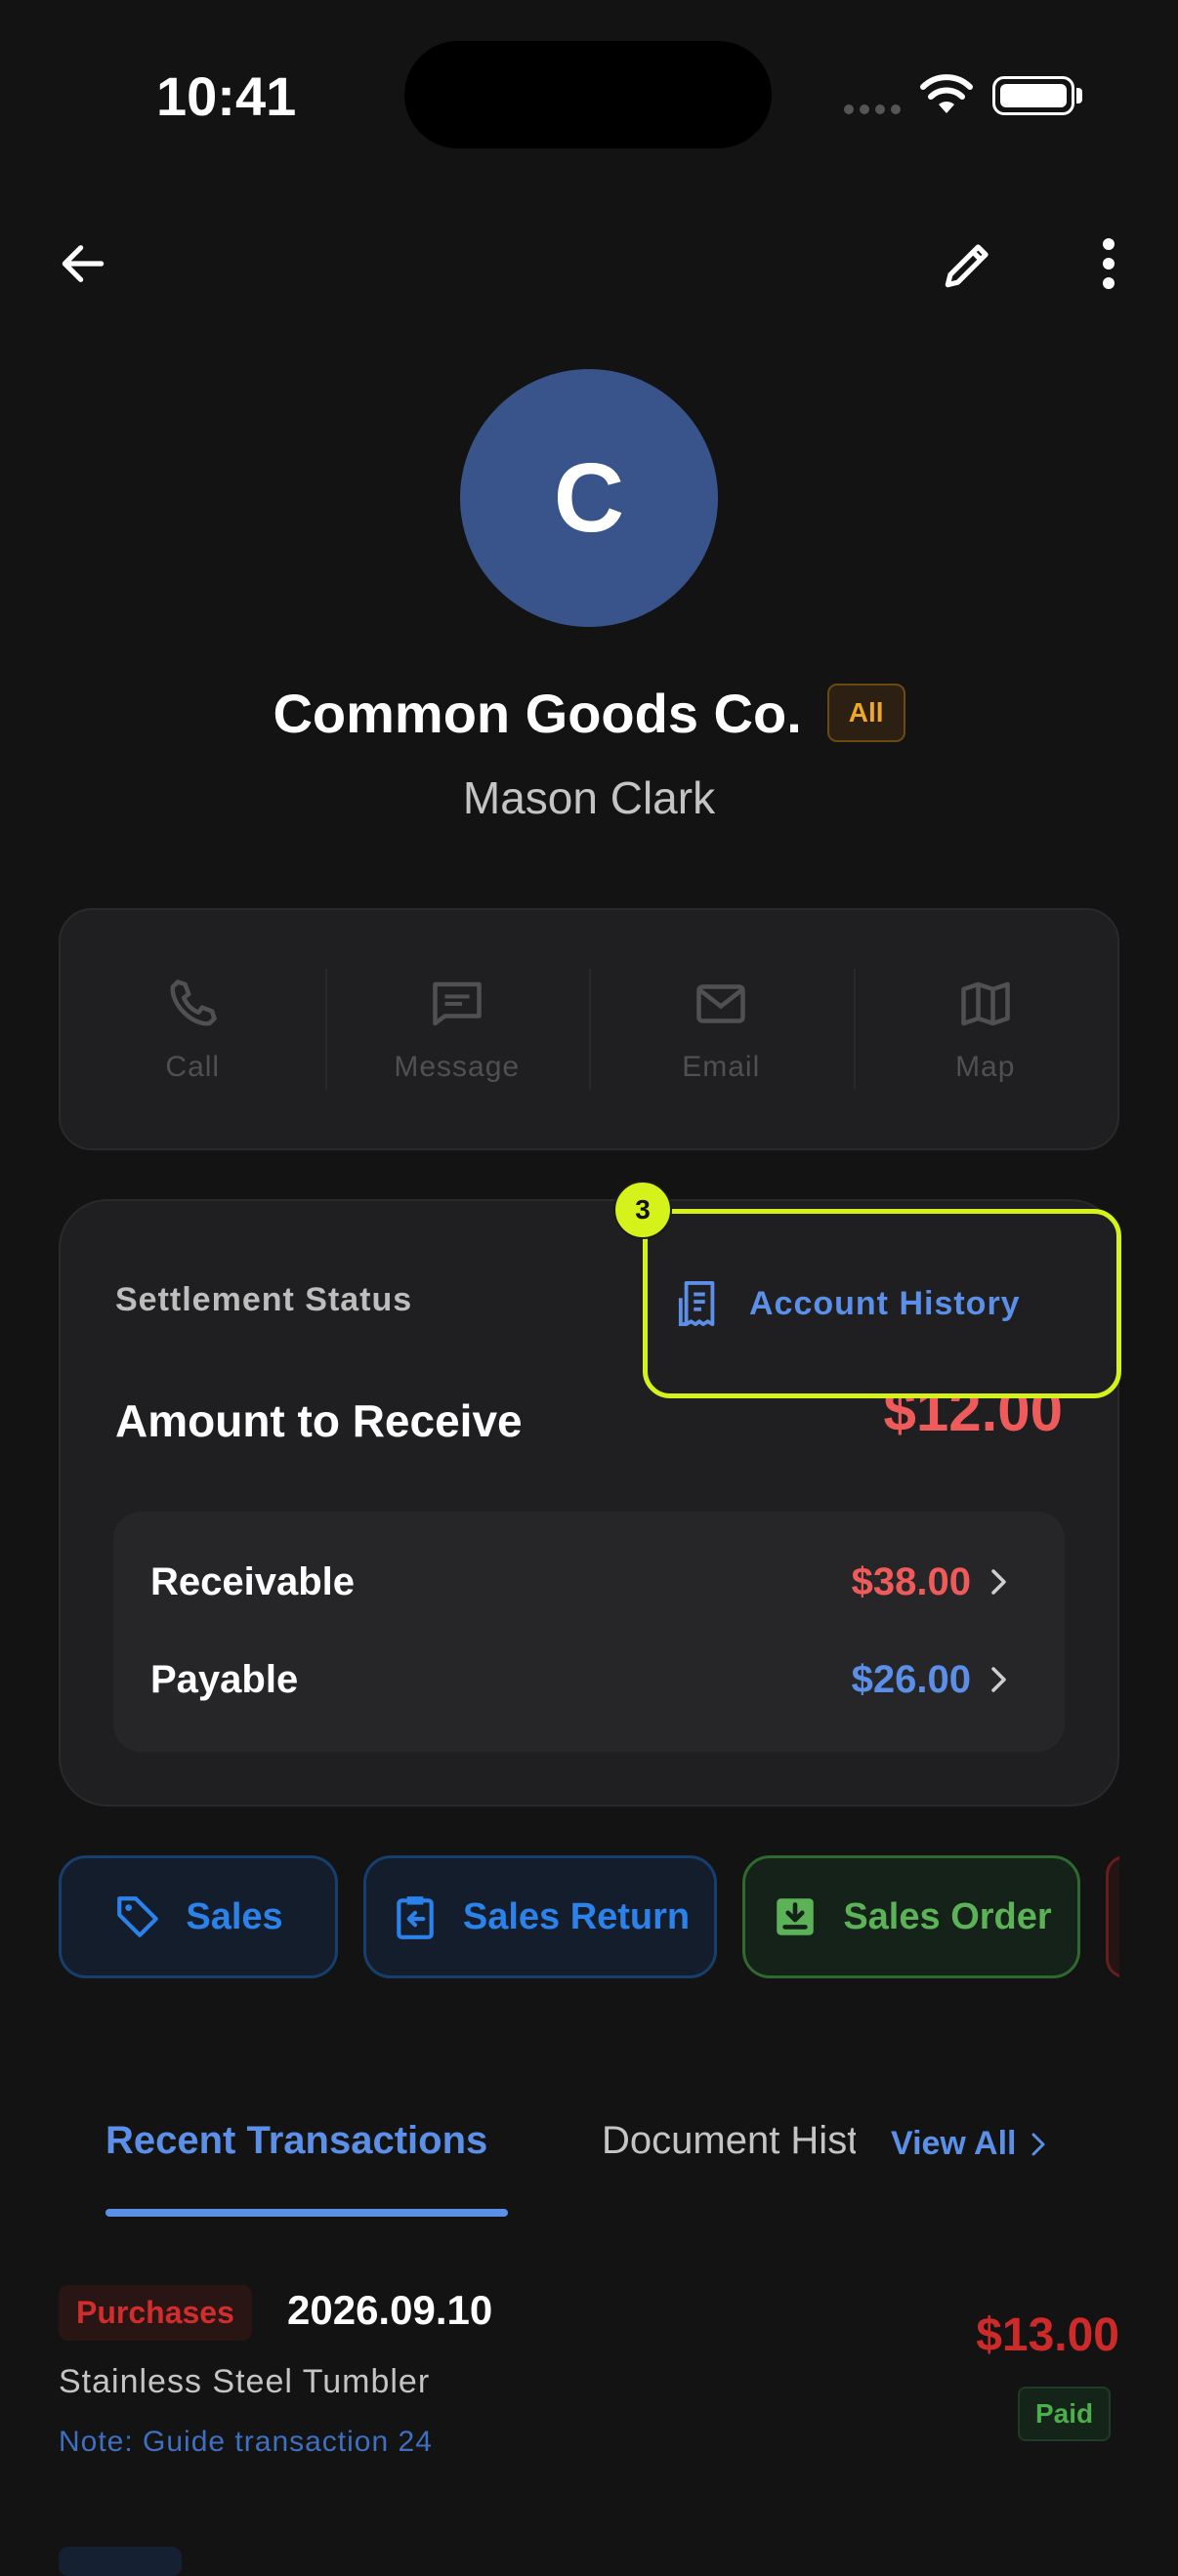 This screenshot has height=2576, width=1178. I want to click on amount-to-receive-label: Amount to Receive, so click(319, 1420).